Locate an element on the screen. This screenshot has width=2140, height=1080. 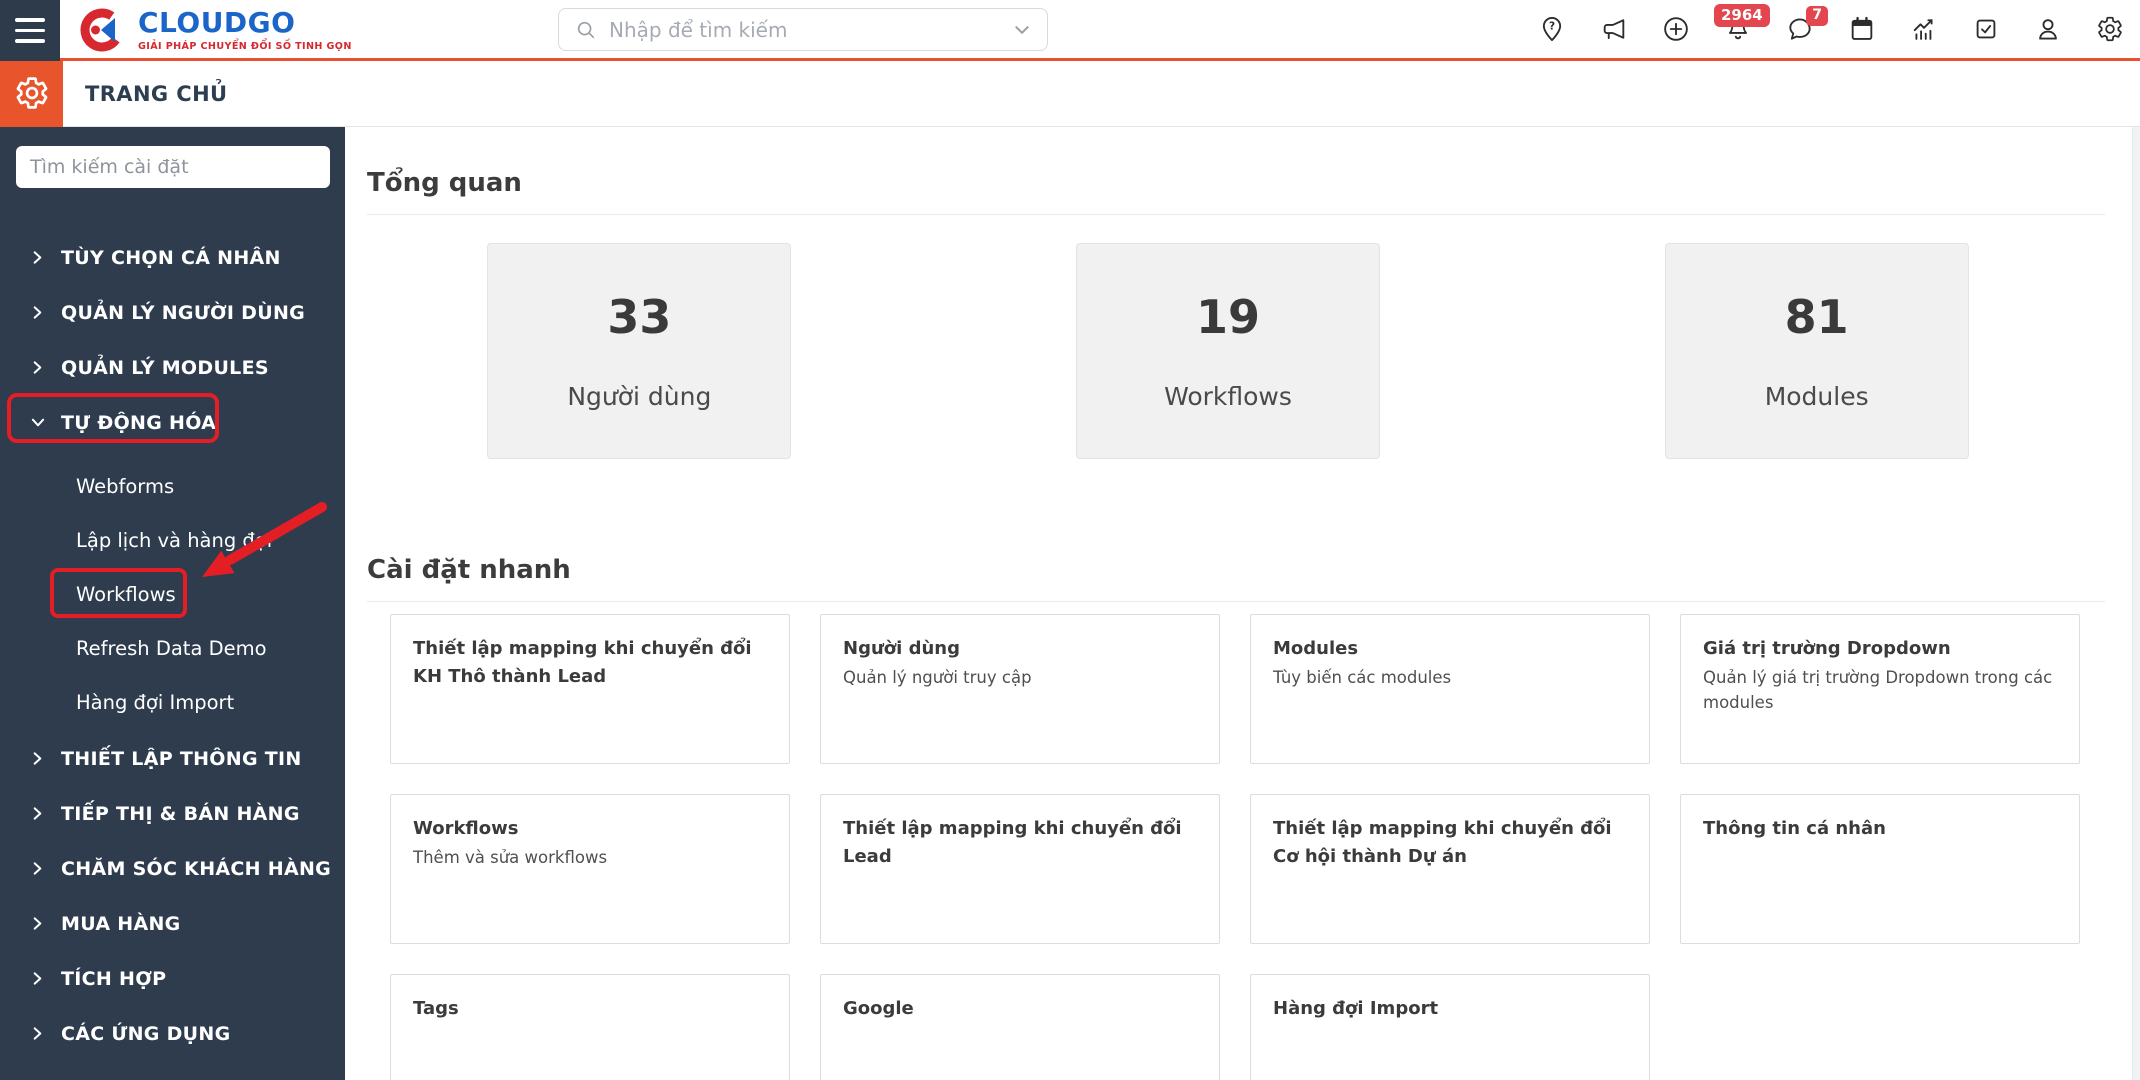
help-location-button: ? is located at coordinates (1552, 29).